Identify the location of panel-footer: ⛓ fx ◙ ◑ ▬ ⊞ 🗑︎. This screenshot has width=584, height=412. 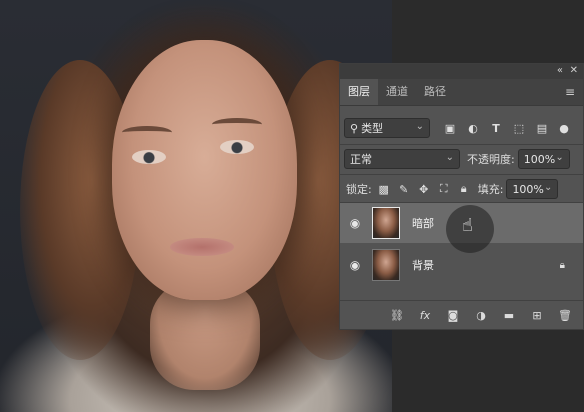
(461, 314).